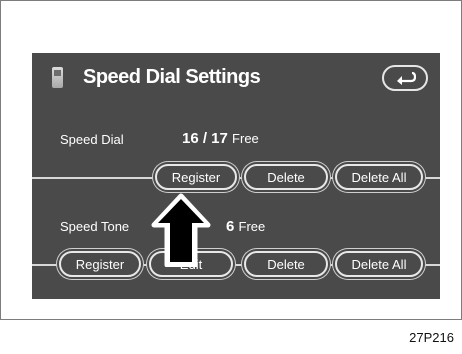  Describe the element at coordinates (245, 138) in the screenshot. I see `speed-dial-free-label: Free` at that location.